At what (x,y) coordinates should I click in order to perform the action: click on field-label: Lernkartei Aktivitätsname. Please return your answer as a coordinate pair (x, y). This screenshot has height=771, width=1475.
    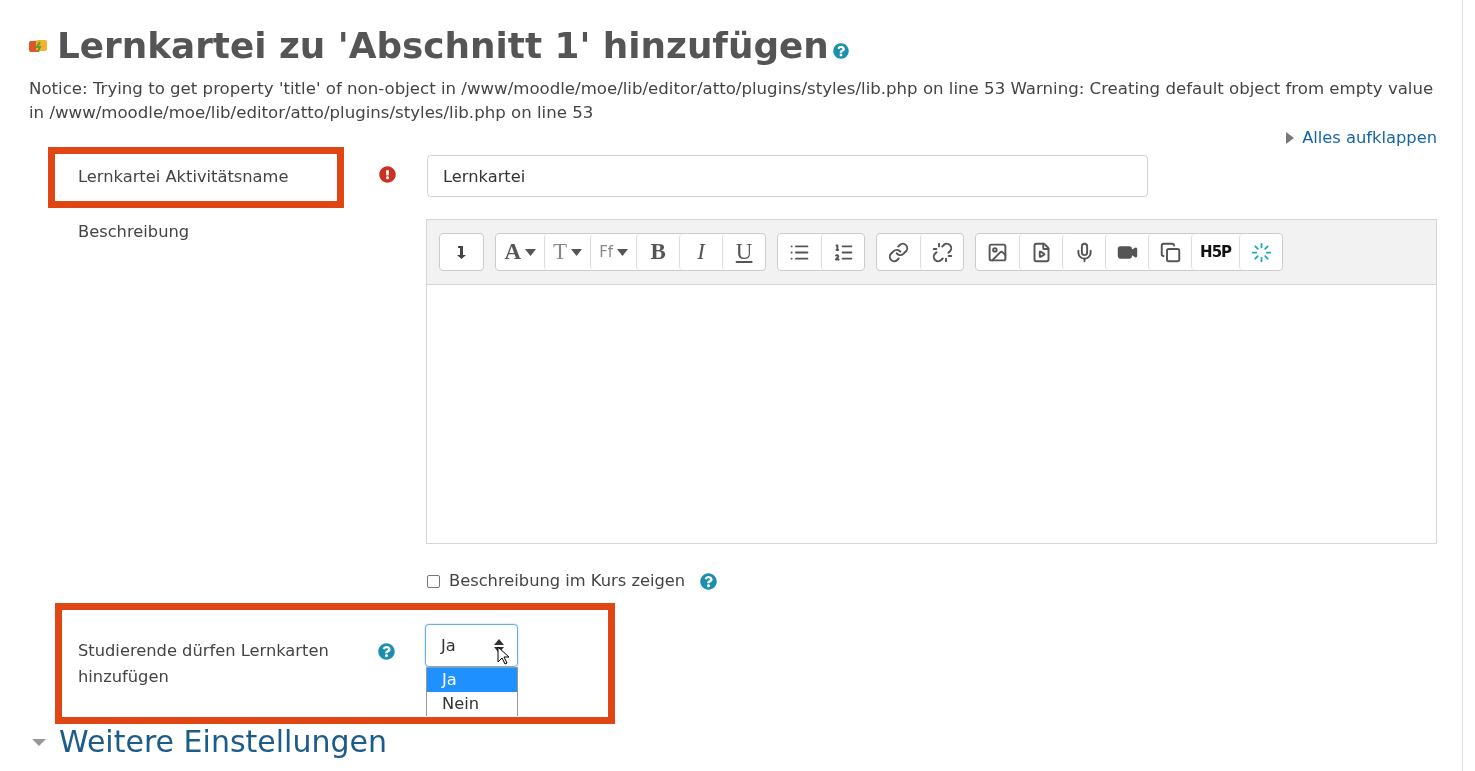
    Looking at the image, I should click on (183, 177).